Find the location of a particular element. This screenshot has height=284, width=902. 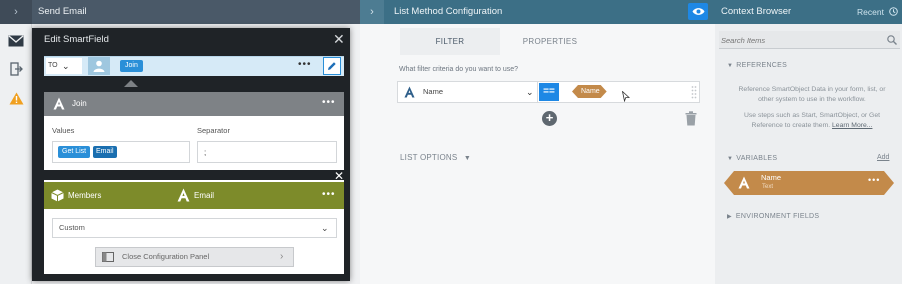

panel-icon is located at coordinates (108, 257).